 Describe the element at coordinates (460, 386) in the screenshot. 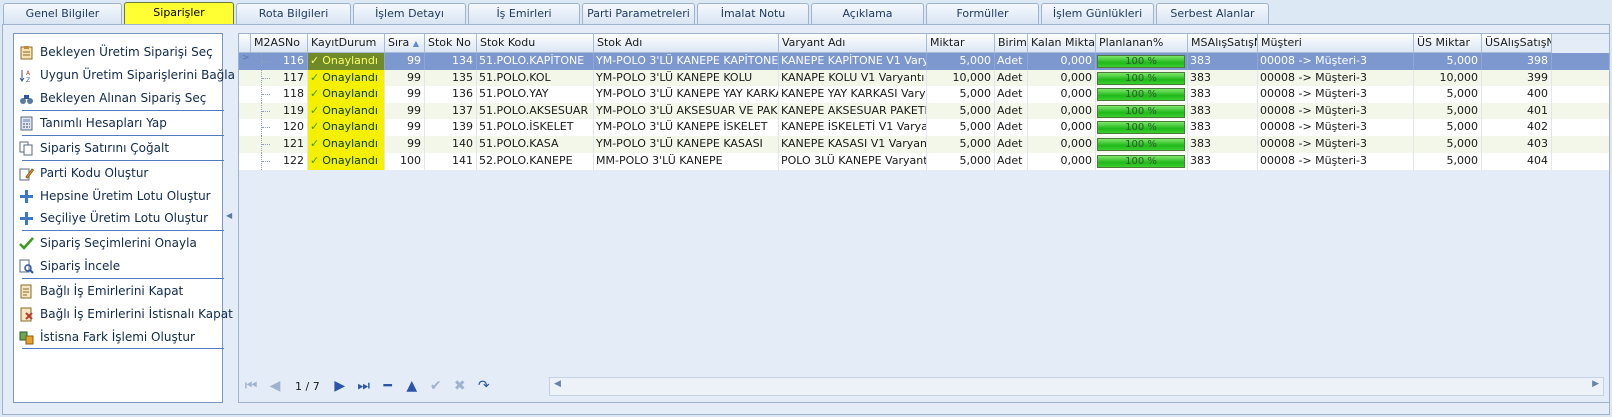

I see `cancel-edit-icon: ✖` at that location.